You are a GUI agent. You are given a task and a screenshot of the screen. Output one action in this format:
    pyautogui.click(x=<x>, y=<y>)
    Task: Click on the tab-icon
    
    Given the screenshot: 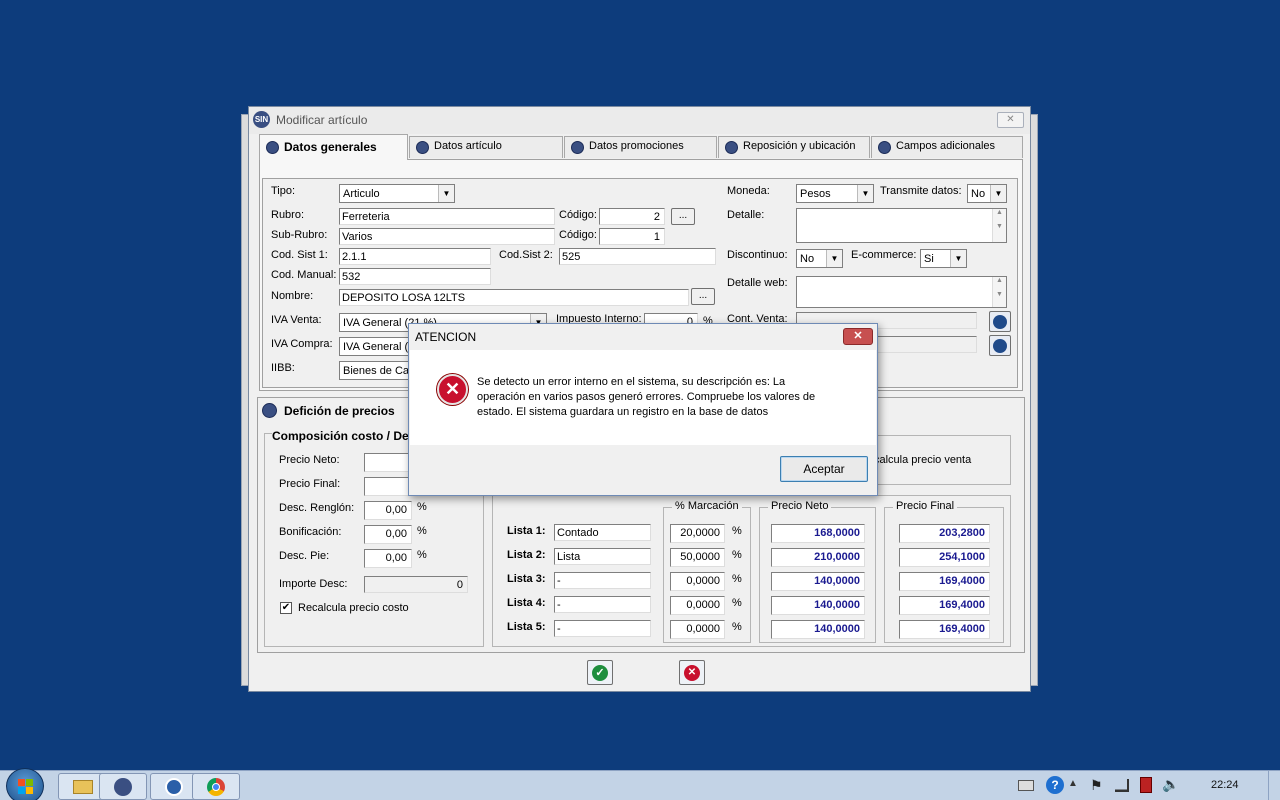 What is the action you would take?
    pyautogui.click(x=272, y=147)
    